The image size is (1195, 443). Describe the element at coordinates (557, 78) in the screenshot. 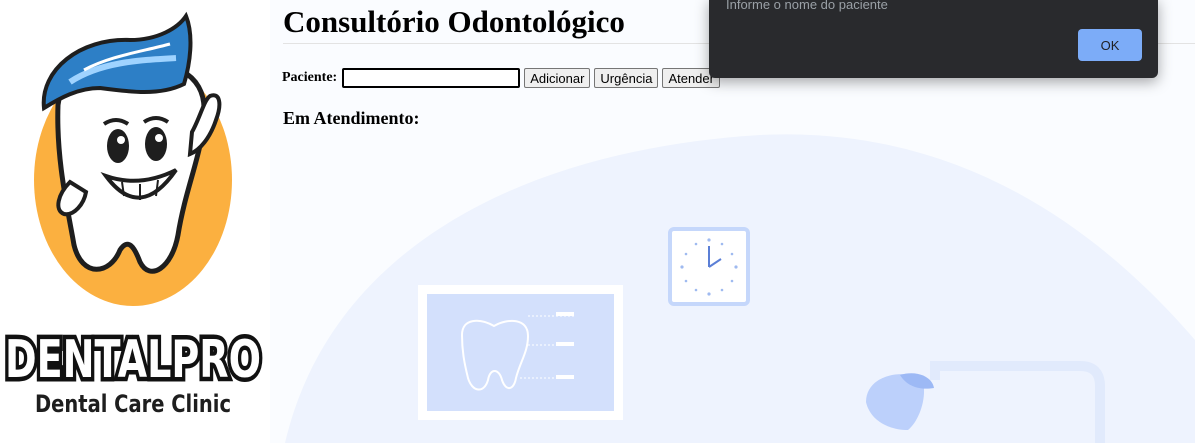

I see `add-button: Adicionar` at that location.